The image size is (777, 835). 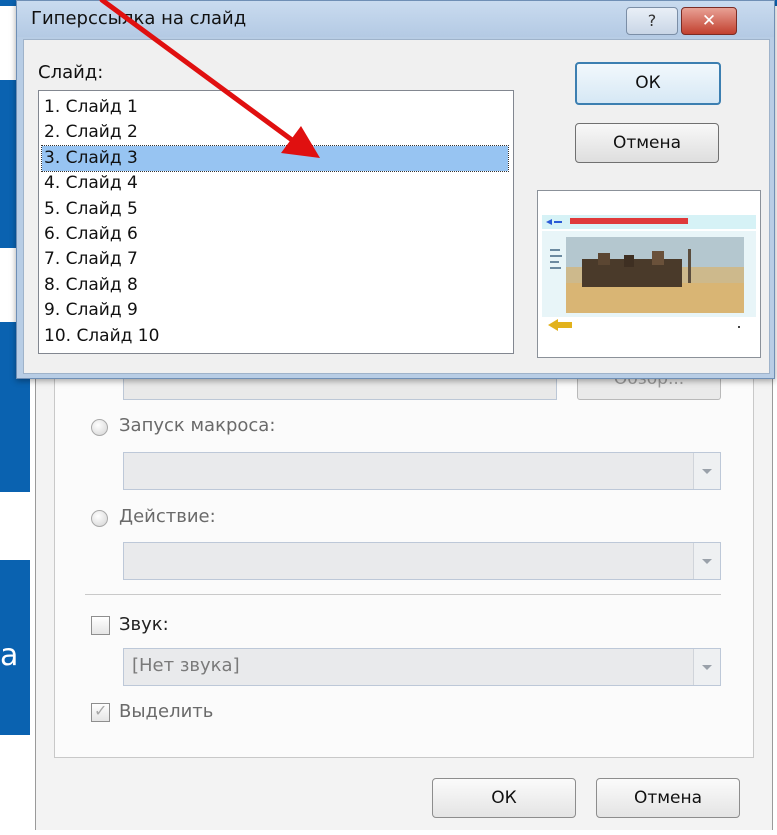 What do you see at coordinates (275, 209) in the screenshot?
I see `slide-list-item: 5. Слайд 5` at bounding box center [275, 209].